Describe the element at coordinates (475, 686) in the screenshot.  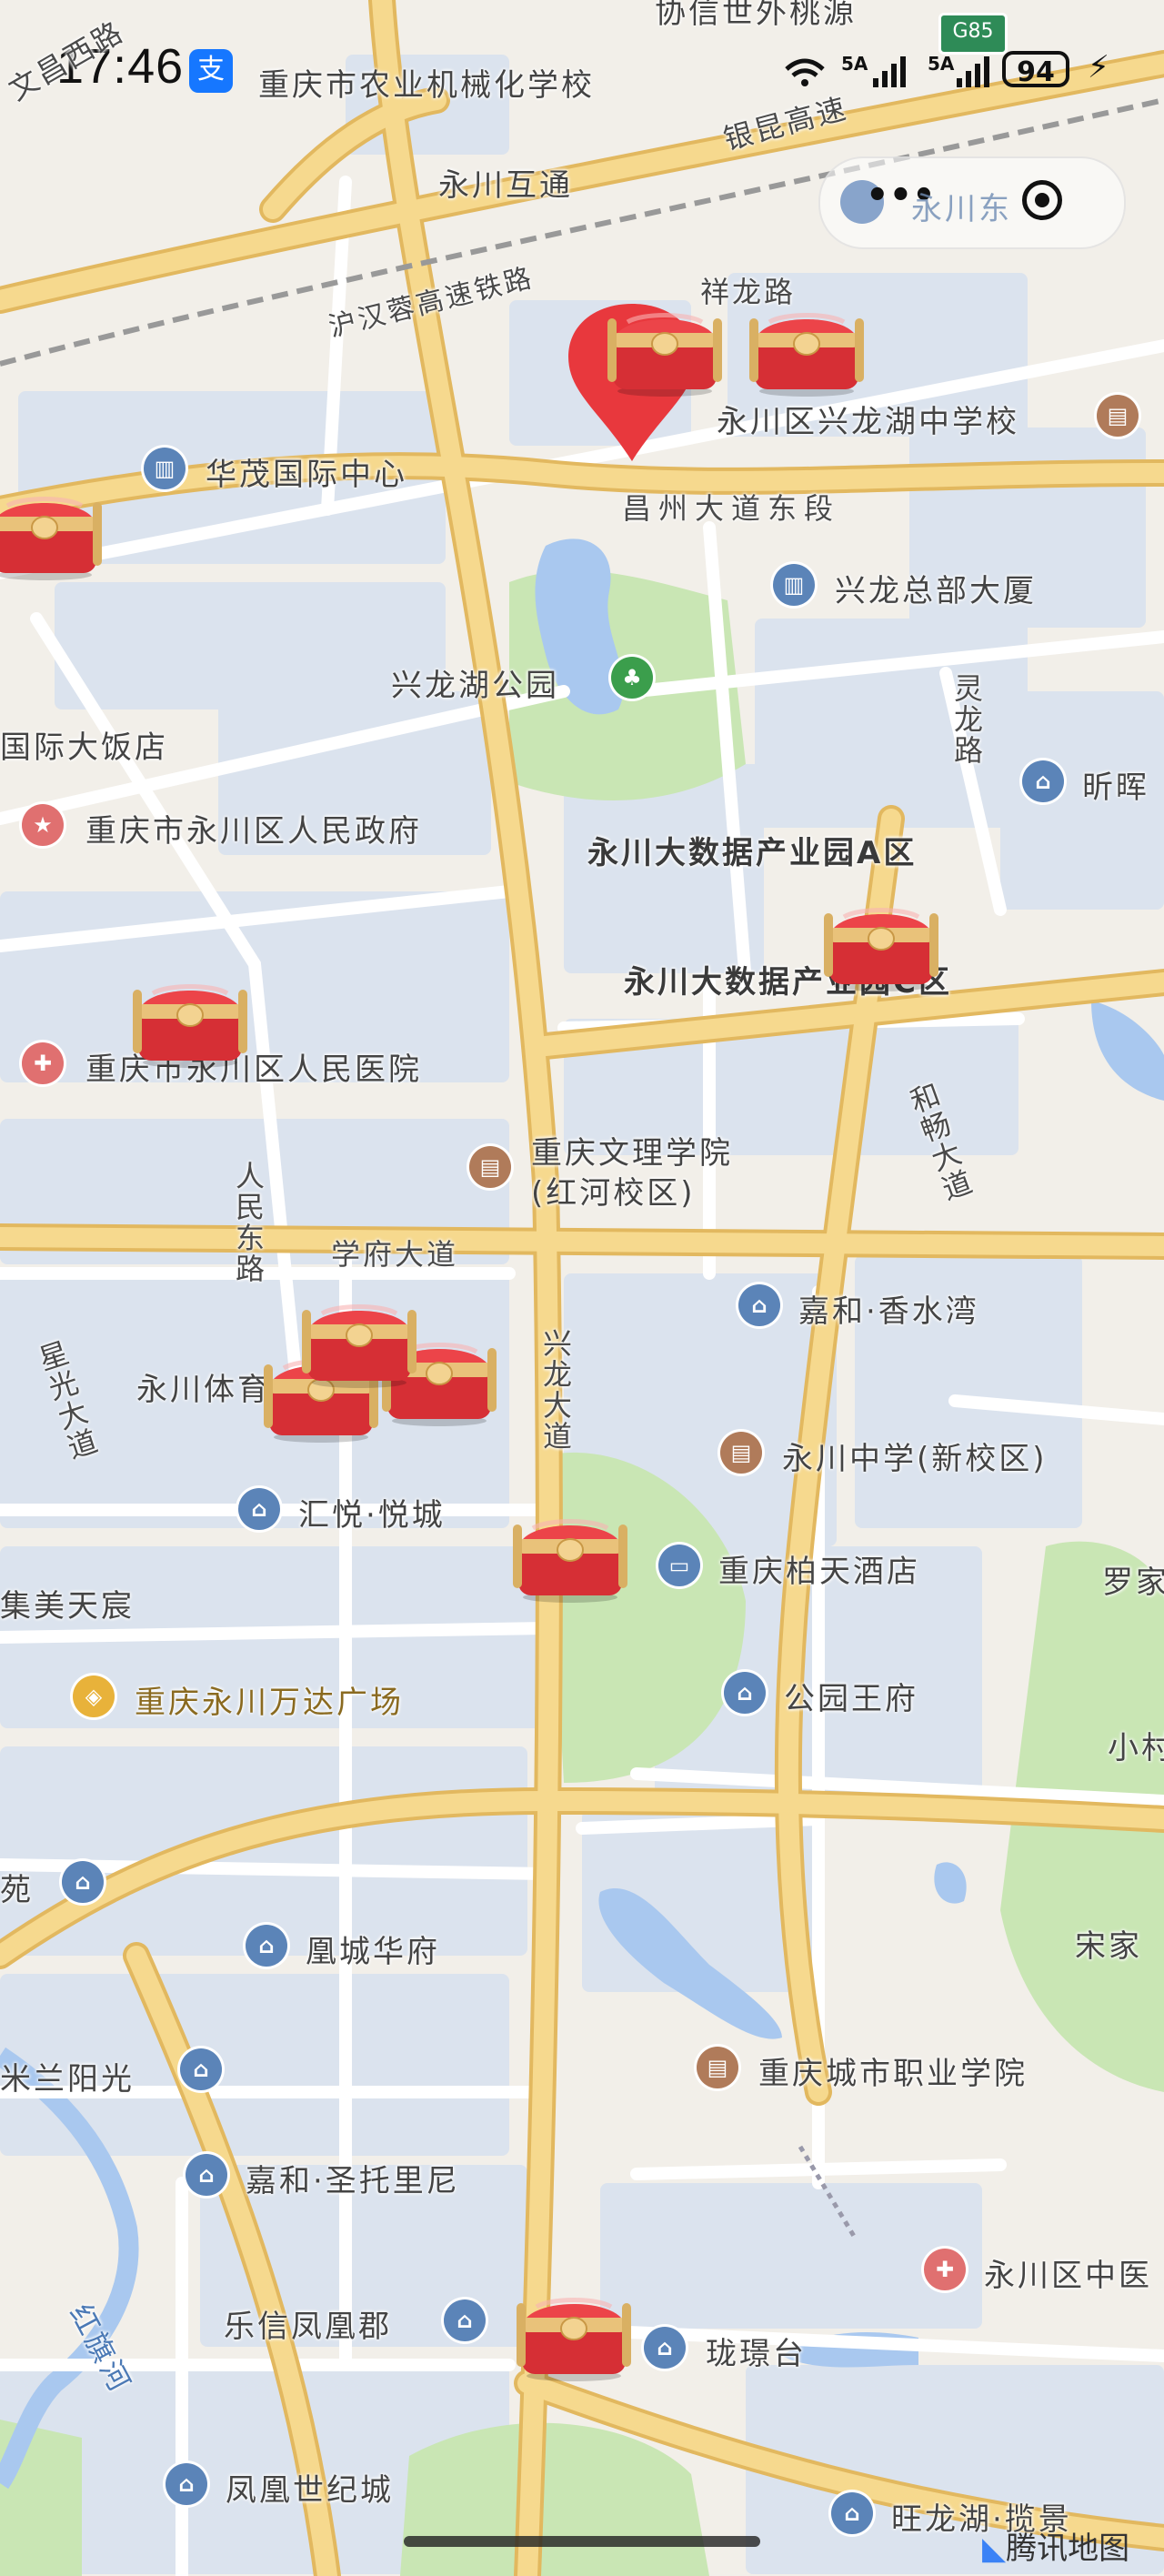
I see `label-xinglonghu-park: 兴龙湖公园` at that location.